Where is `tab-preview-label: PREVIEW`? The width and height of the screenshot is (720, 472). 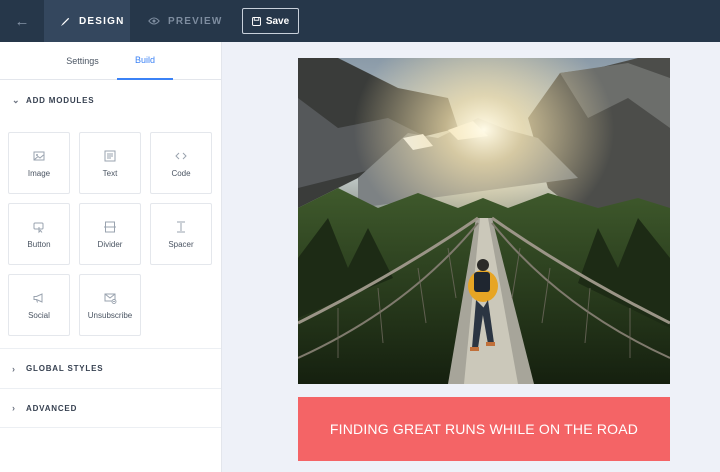 tab-preview-label: PREVIEW is located at coordinates (195, 21).